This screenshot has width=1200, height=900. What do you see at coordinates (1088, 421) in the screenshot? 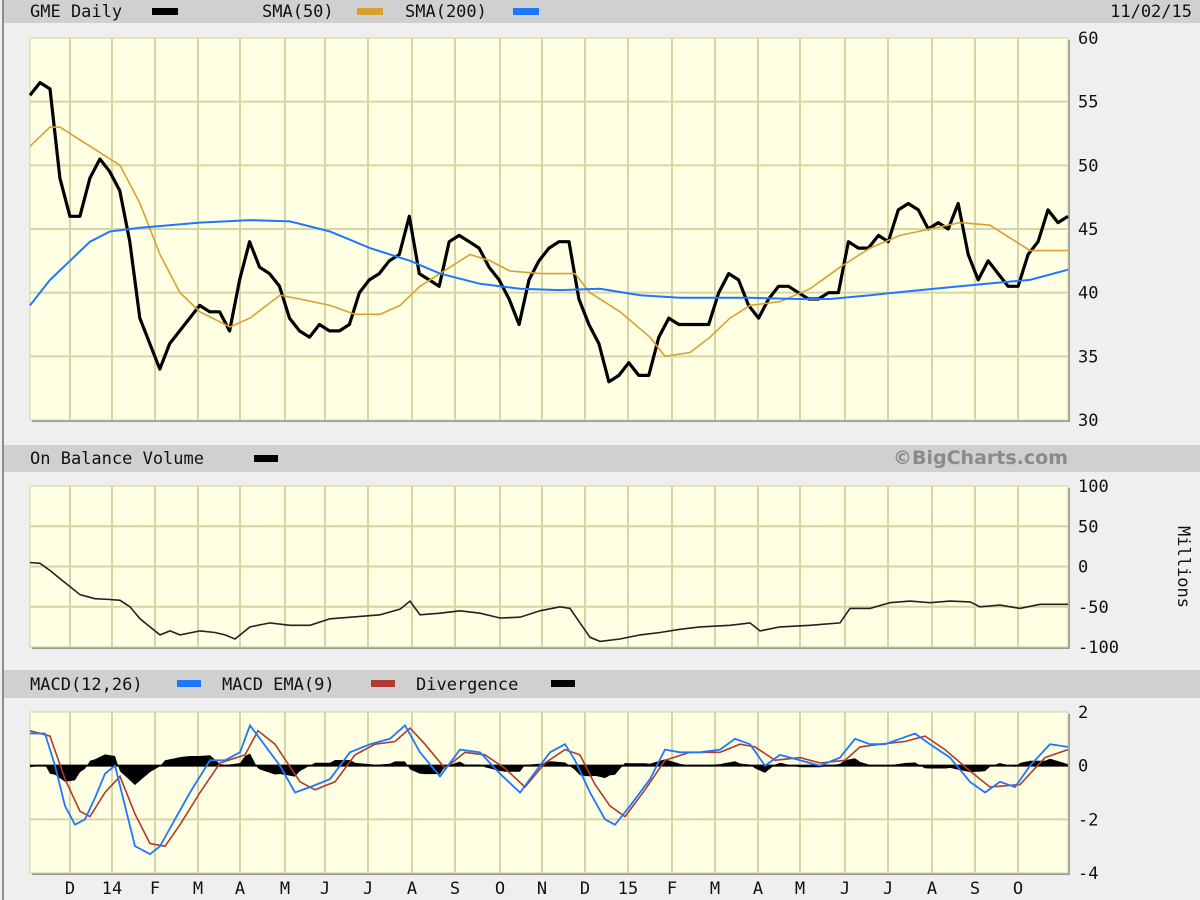
I see `price-y-tick-label: 30` at bounding box center [1088, 421].